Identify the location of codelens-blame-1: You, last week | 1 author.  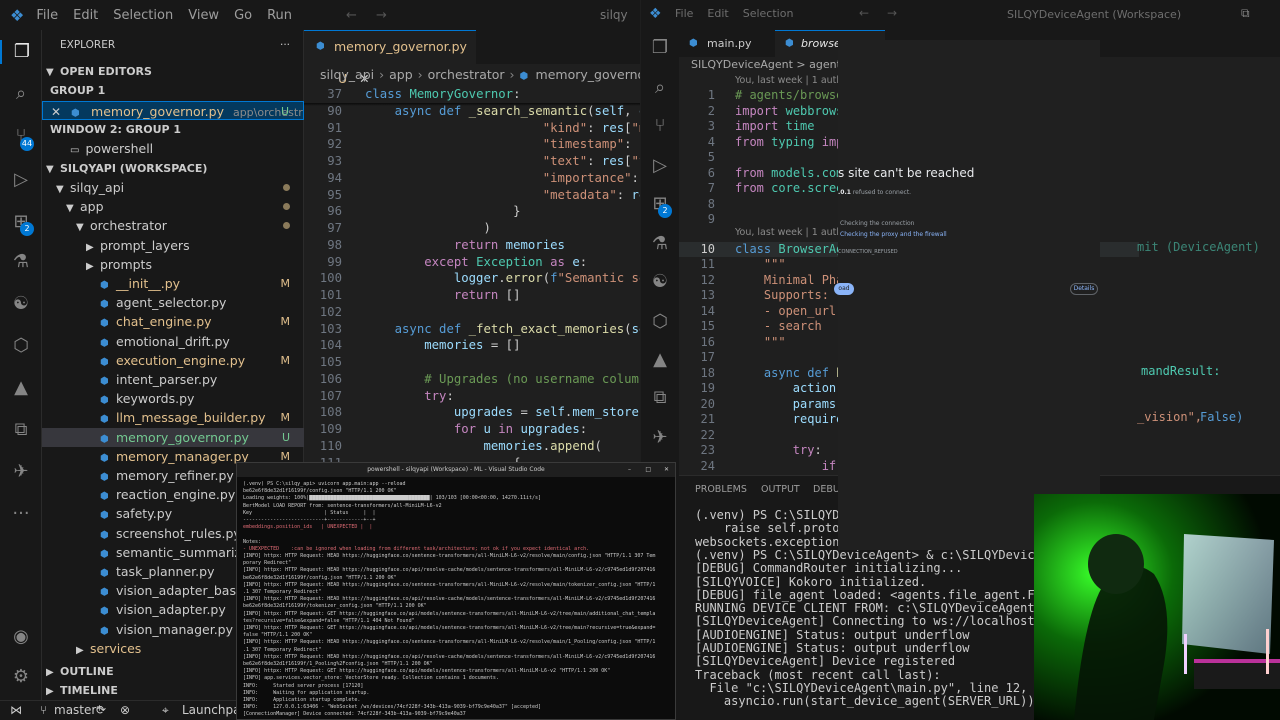
(793, 80).